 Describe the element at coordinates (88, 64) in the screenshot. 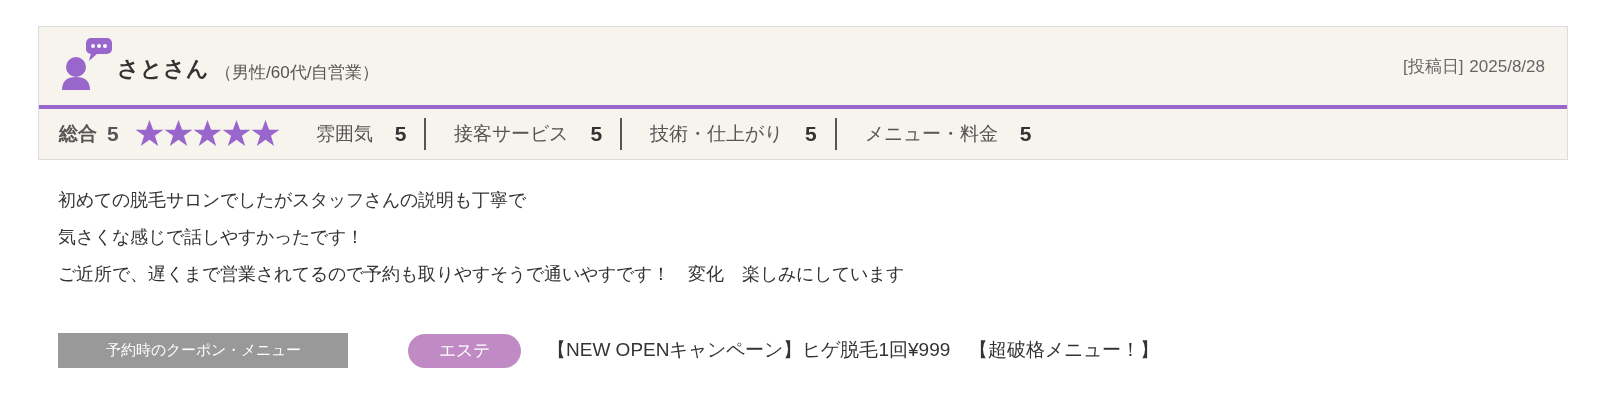

I see `user-comment-icon` at that location.